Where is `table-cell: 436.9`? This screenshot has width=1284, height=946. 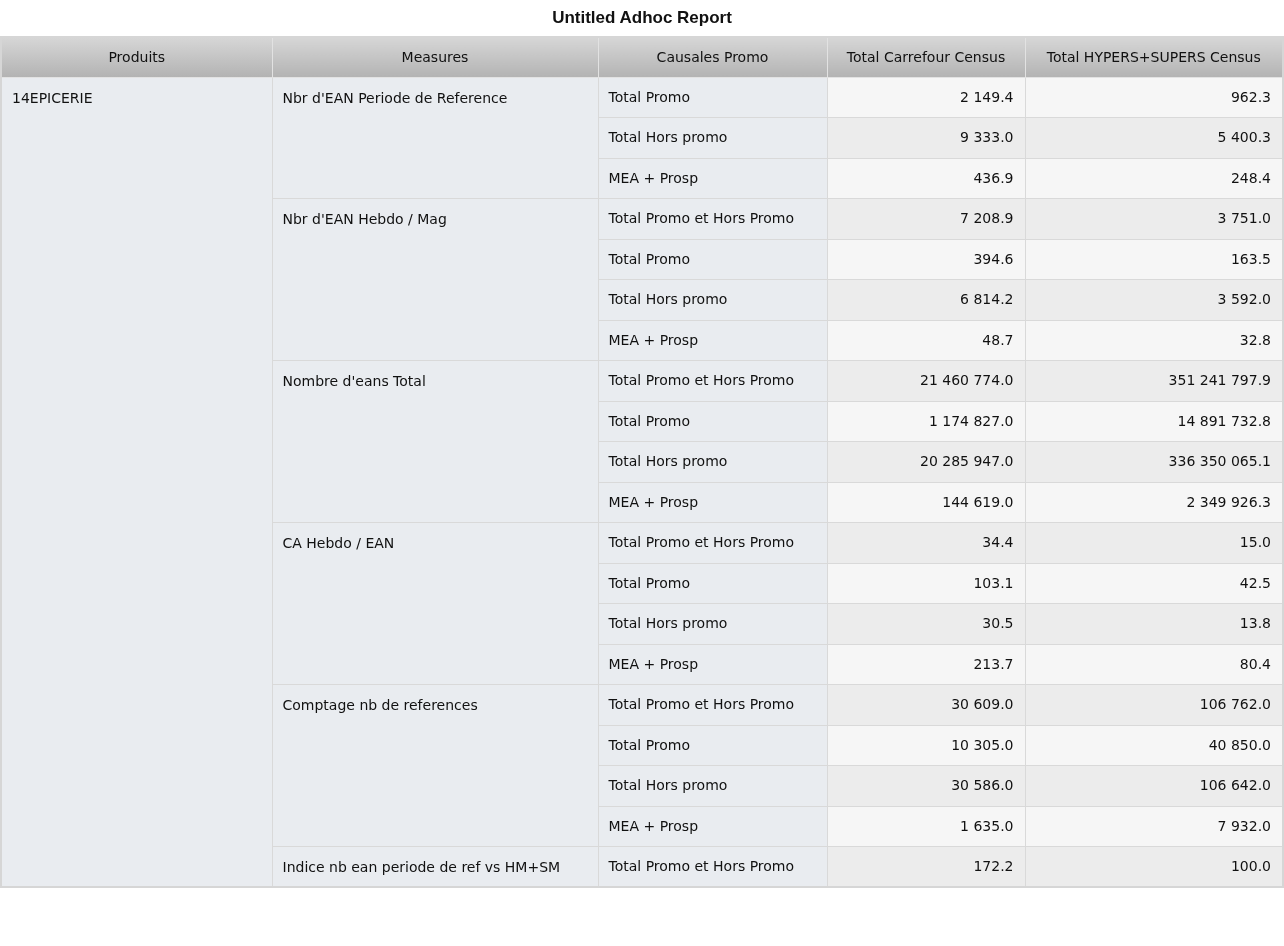 table-cell: 436.9 is located at coordinates (926, 178).